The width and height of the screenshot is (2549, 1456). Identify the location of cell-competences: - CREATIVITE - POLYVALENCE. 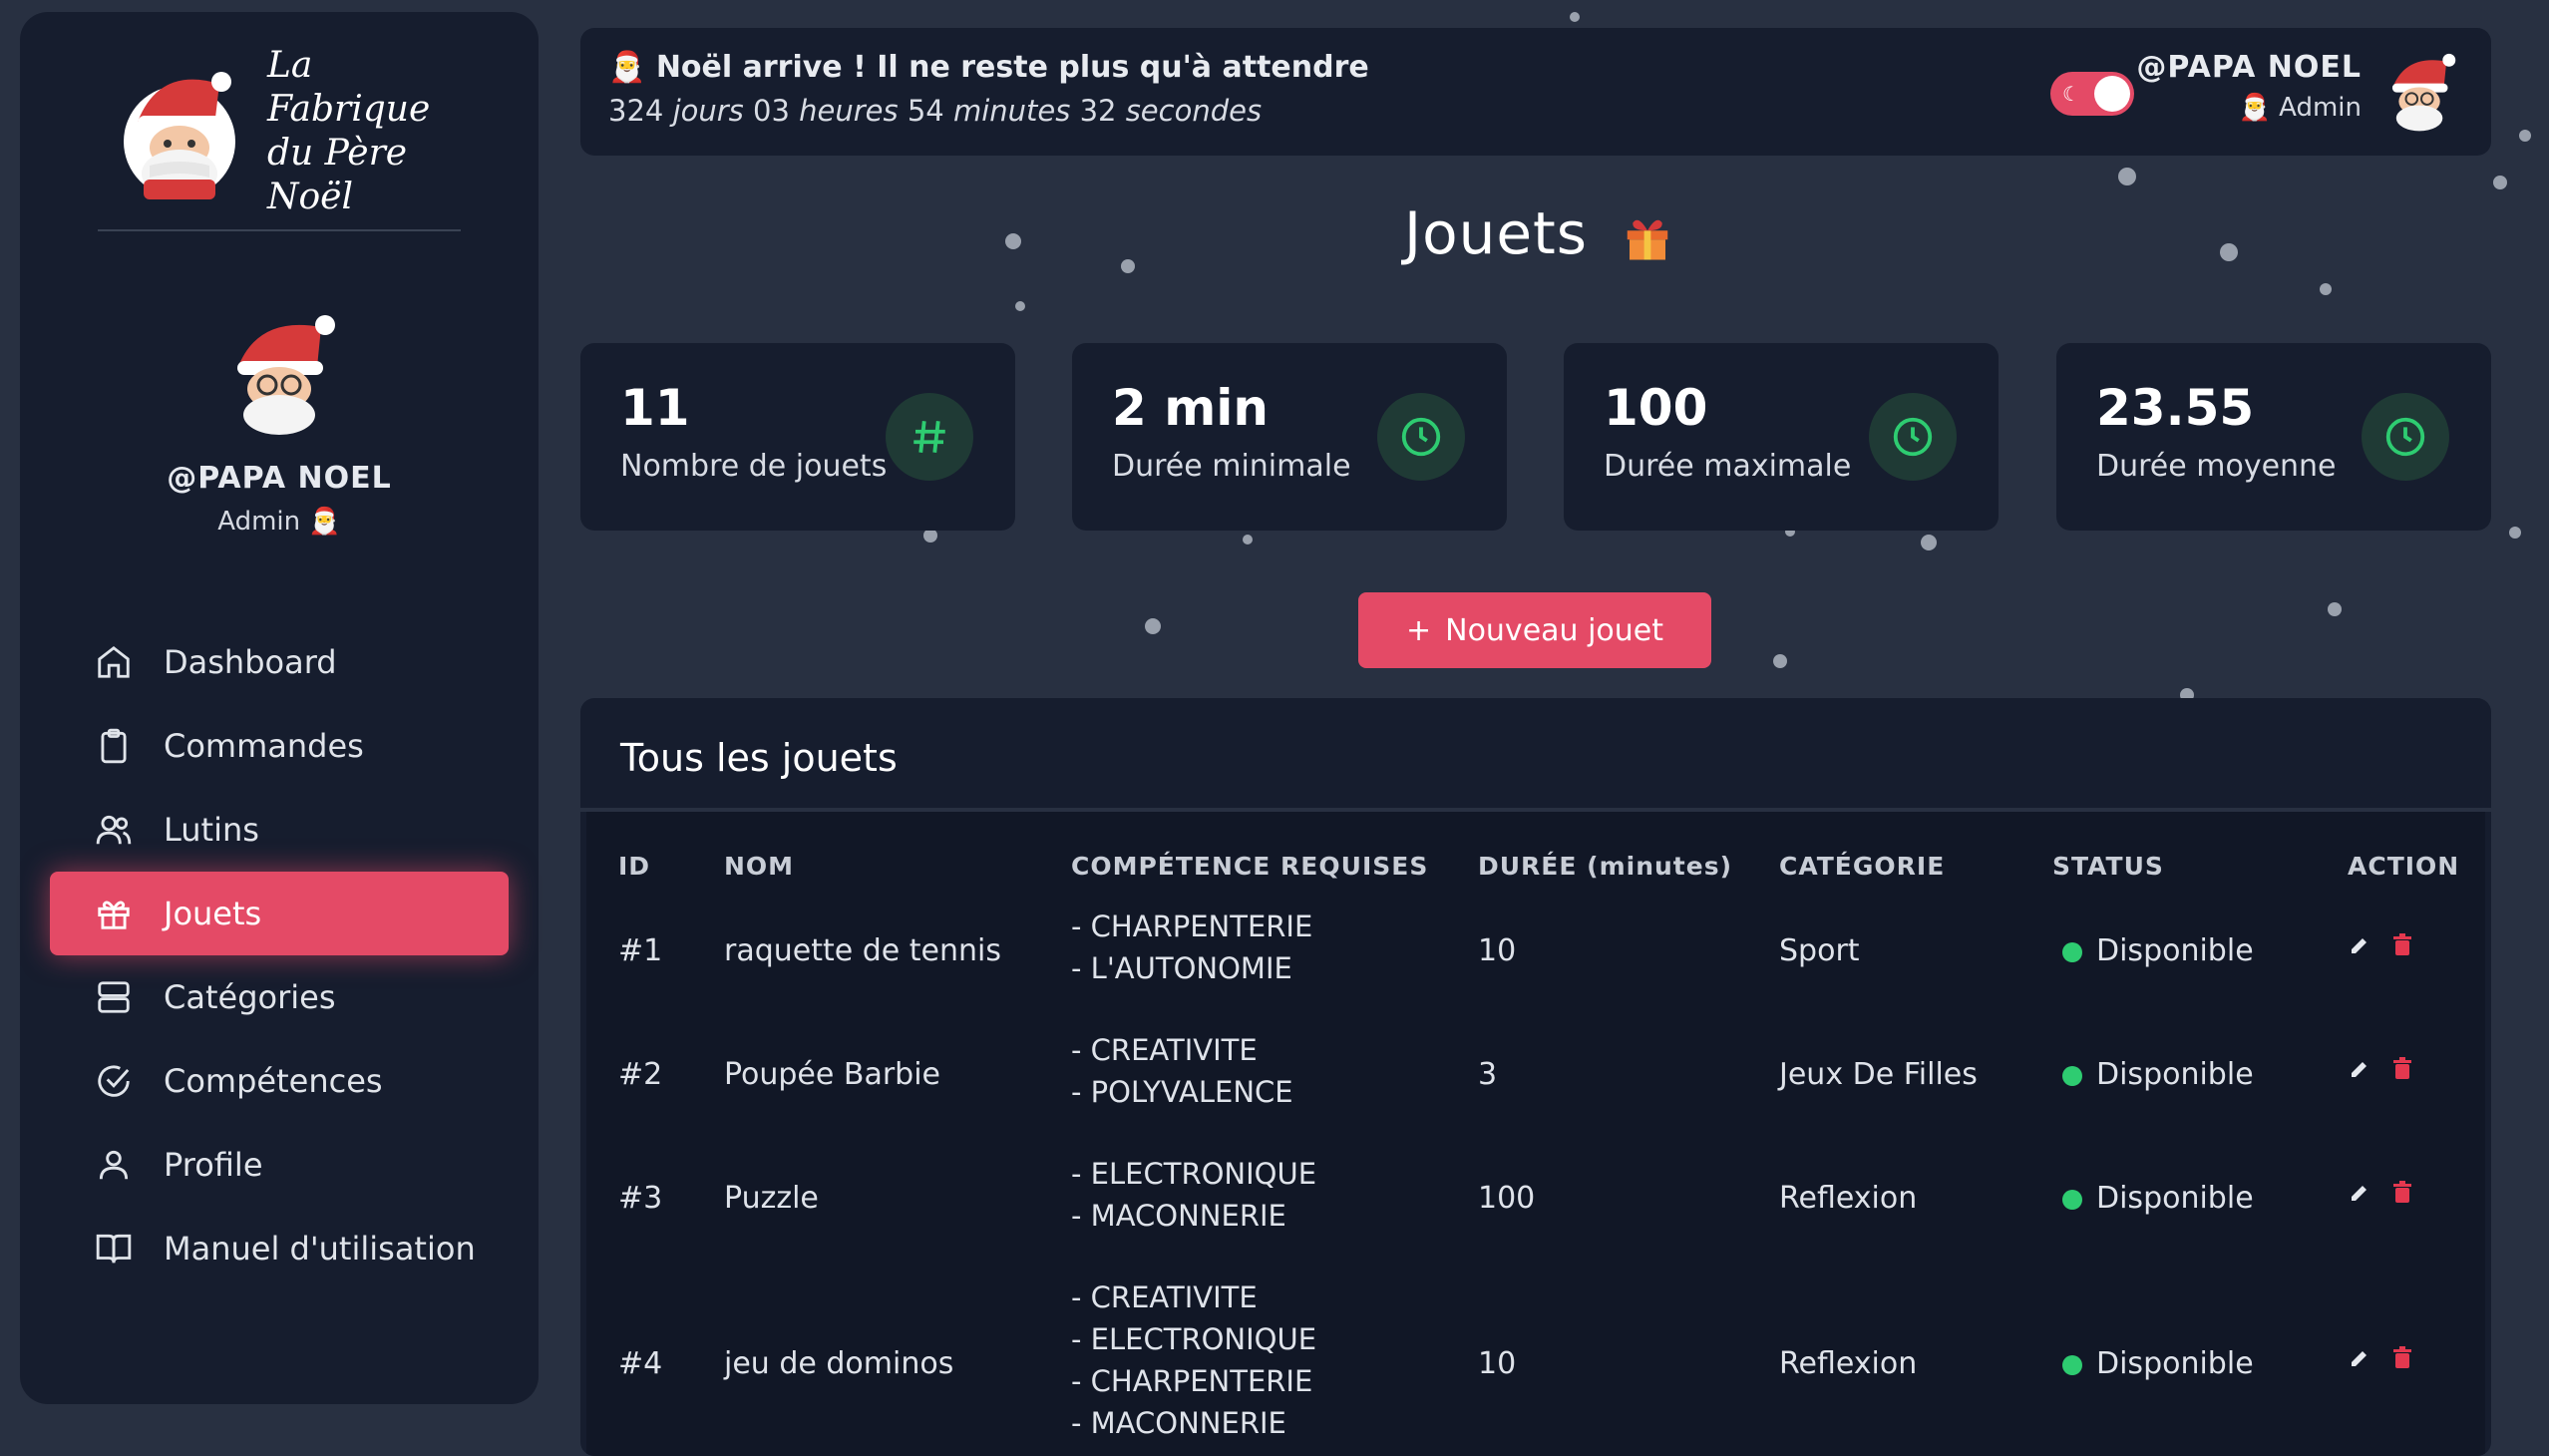
(1182, 1071).